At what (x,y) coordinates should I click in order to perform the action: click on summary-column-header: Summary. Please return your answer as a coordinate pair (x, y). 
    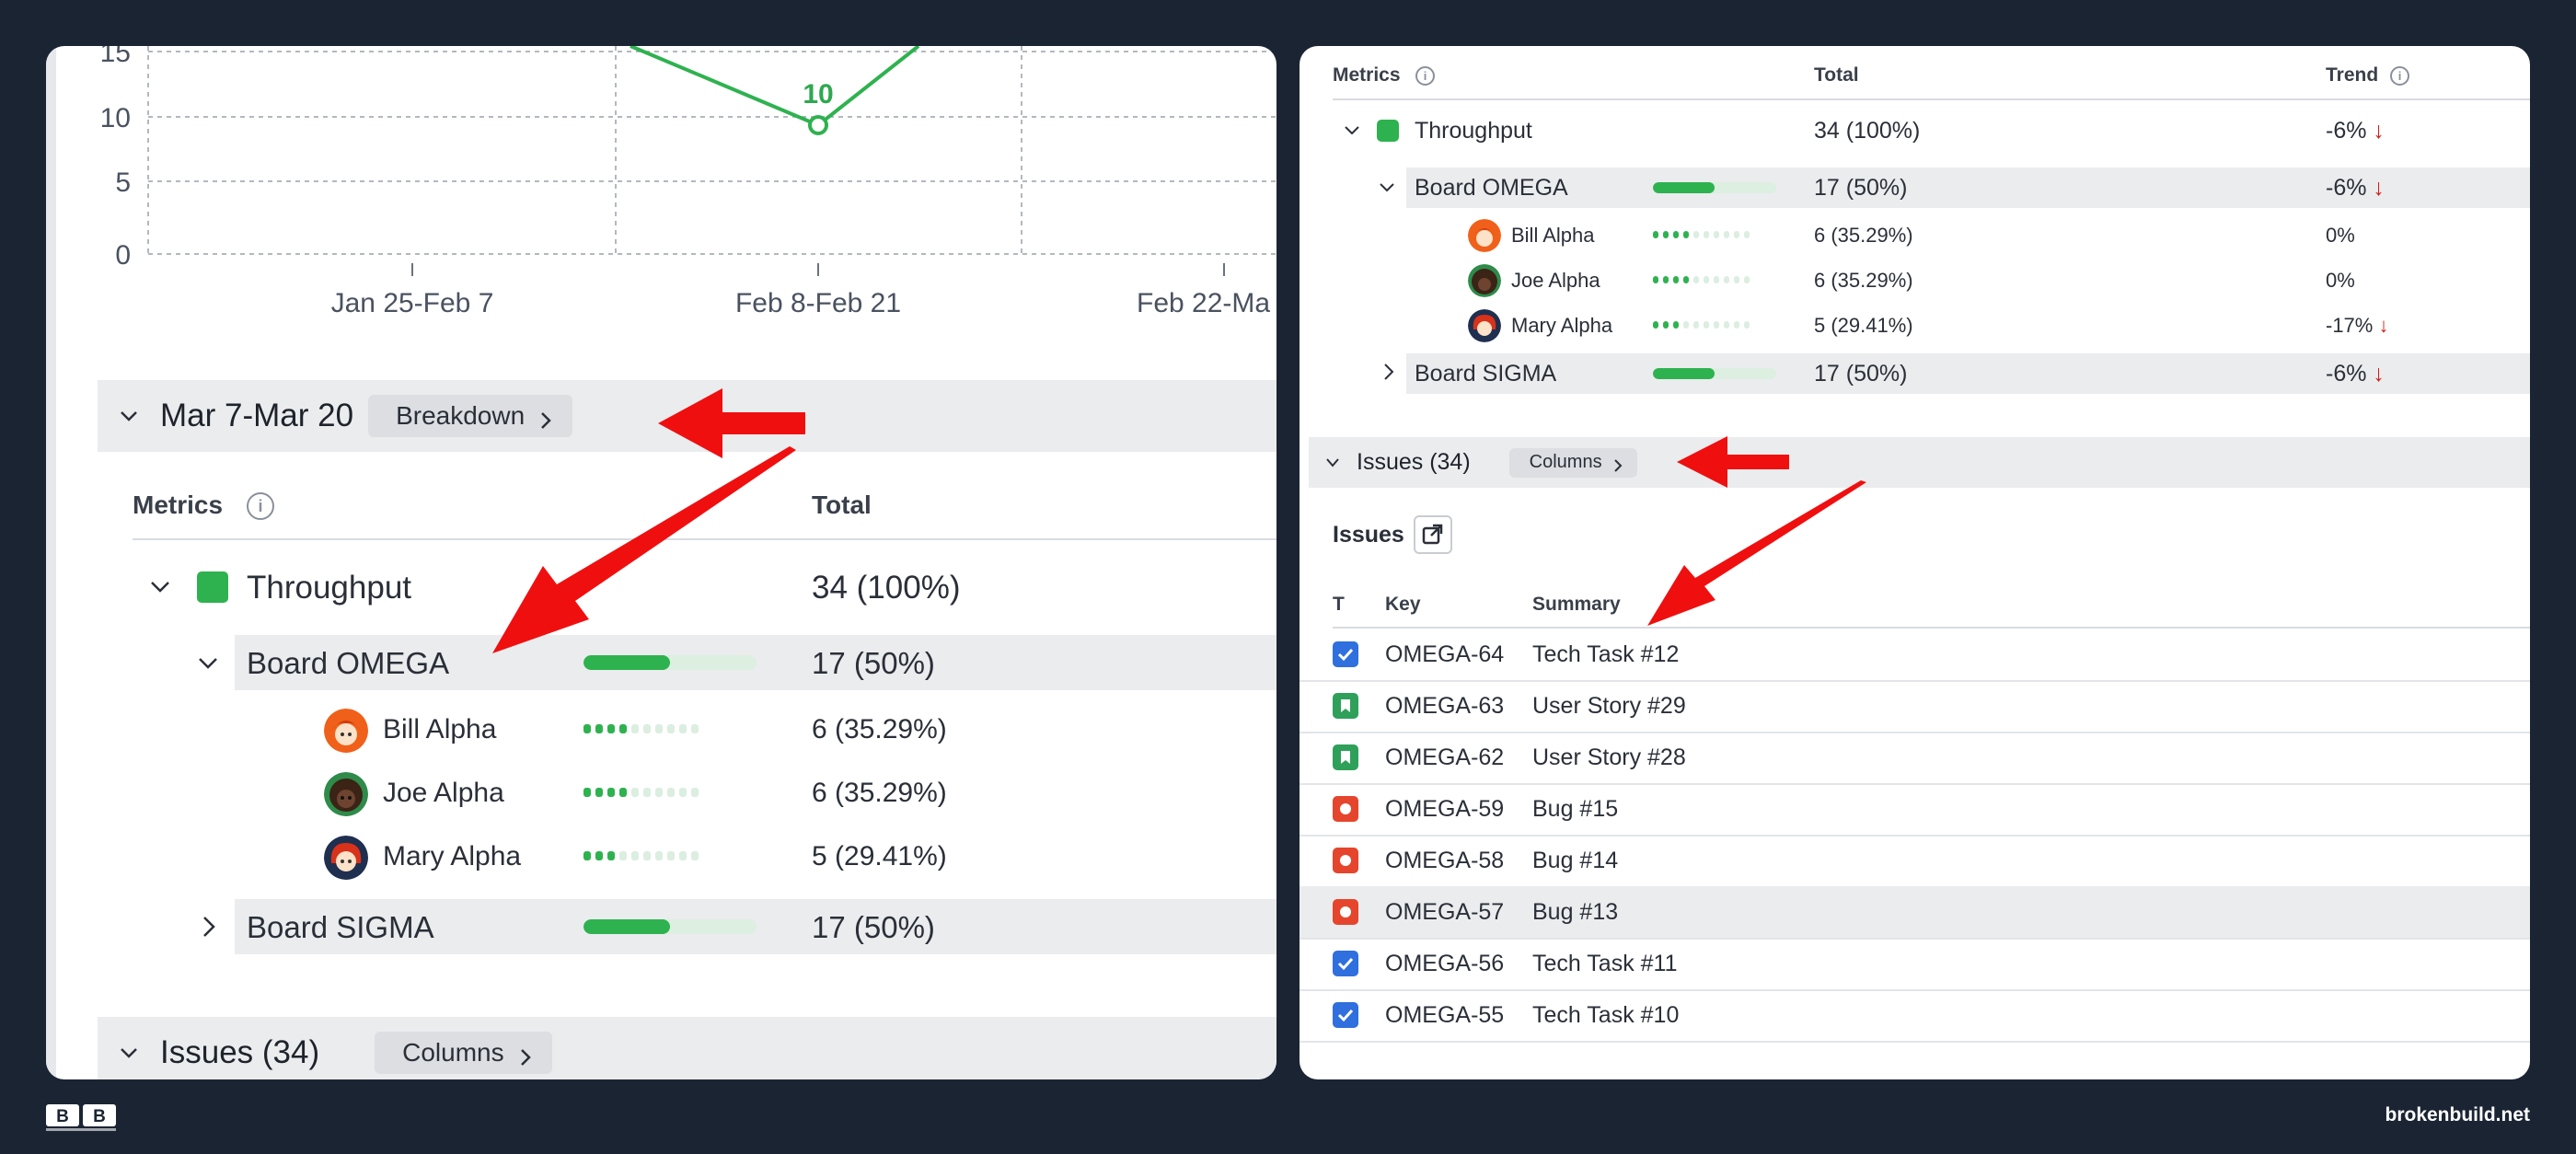
    Looking at the image, I should click on (1577, 604).